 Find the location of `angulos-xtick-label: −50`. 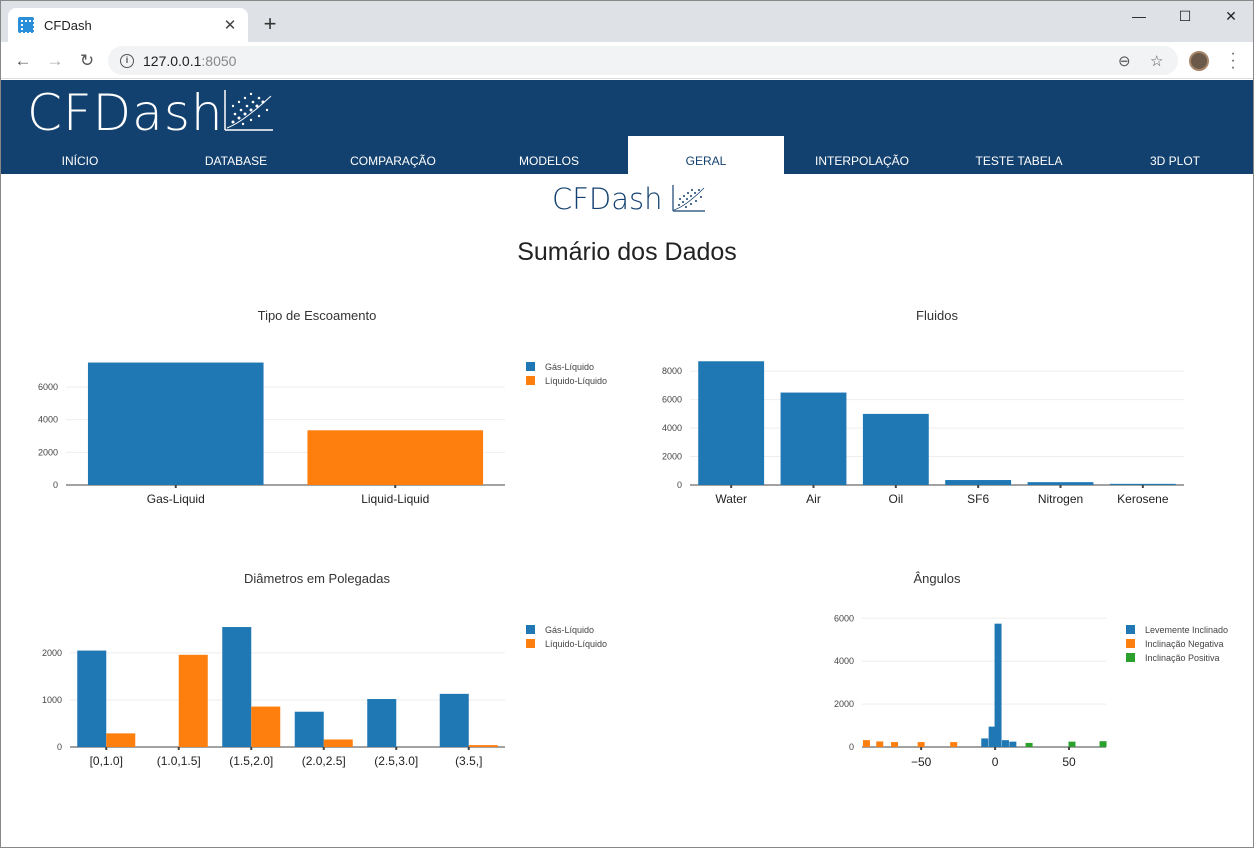

angulos-xtick-label: −50 is located at coordinates (921, 762).